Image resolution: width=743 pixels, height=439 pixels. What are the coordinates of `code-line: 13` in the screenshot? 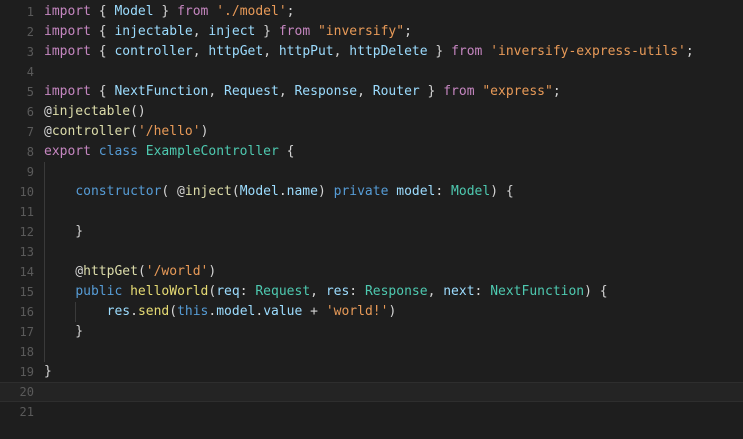 It's located at (371, 252).